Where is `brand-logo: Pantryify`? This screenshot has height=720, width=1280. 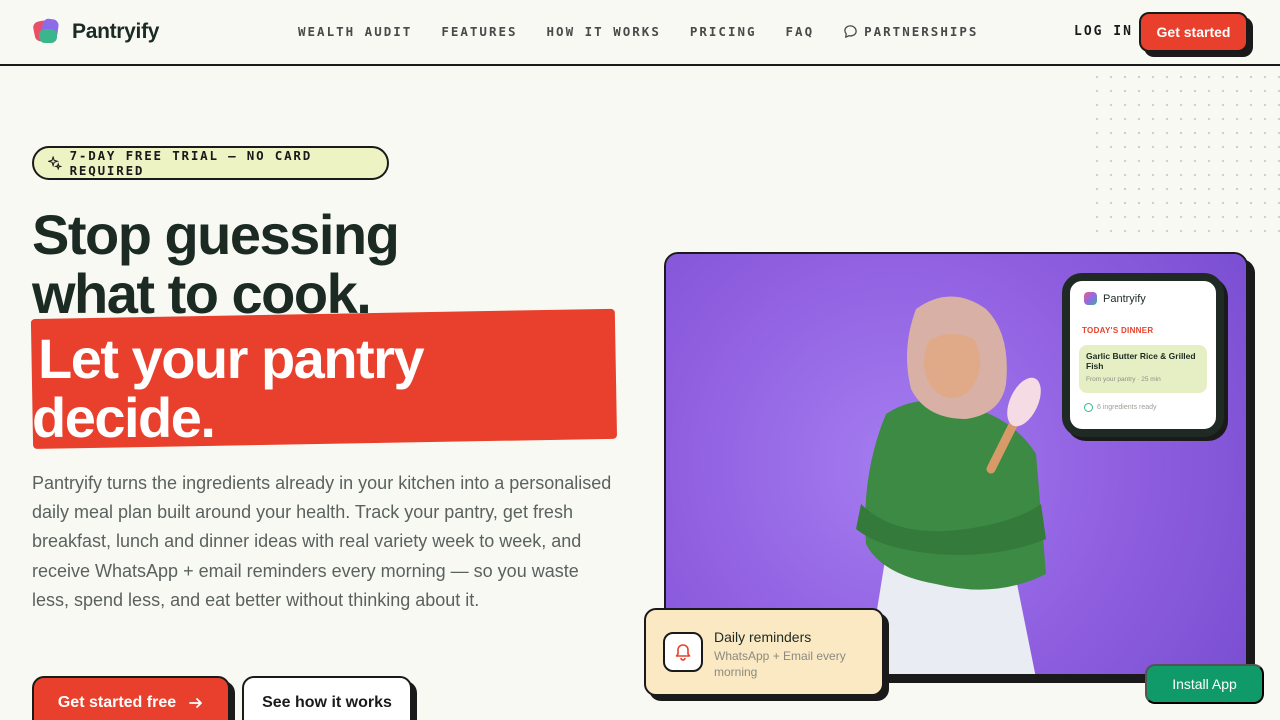
brand-logo: Pantryify is located at coordinates (95, 32).